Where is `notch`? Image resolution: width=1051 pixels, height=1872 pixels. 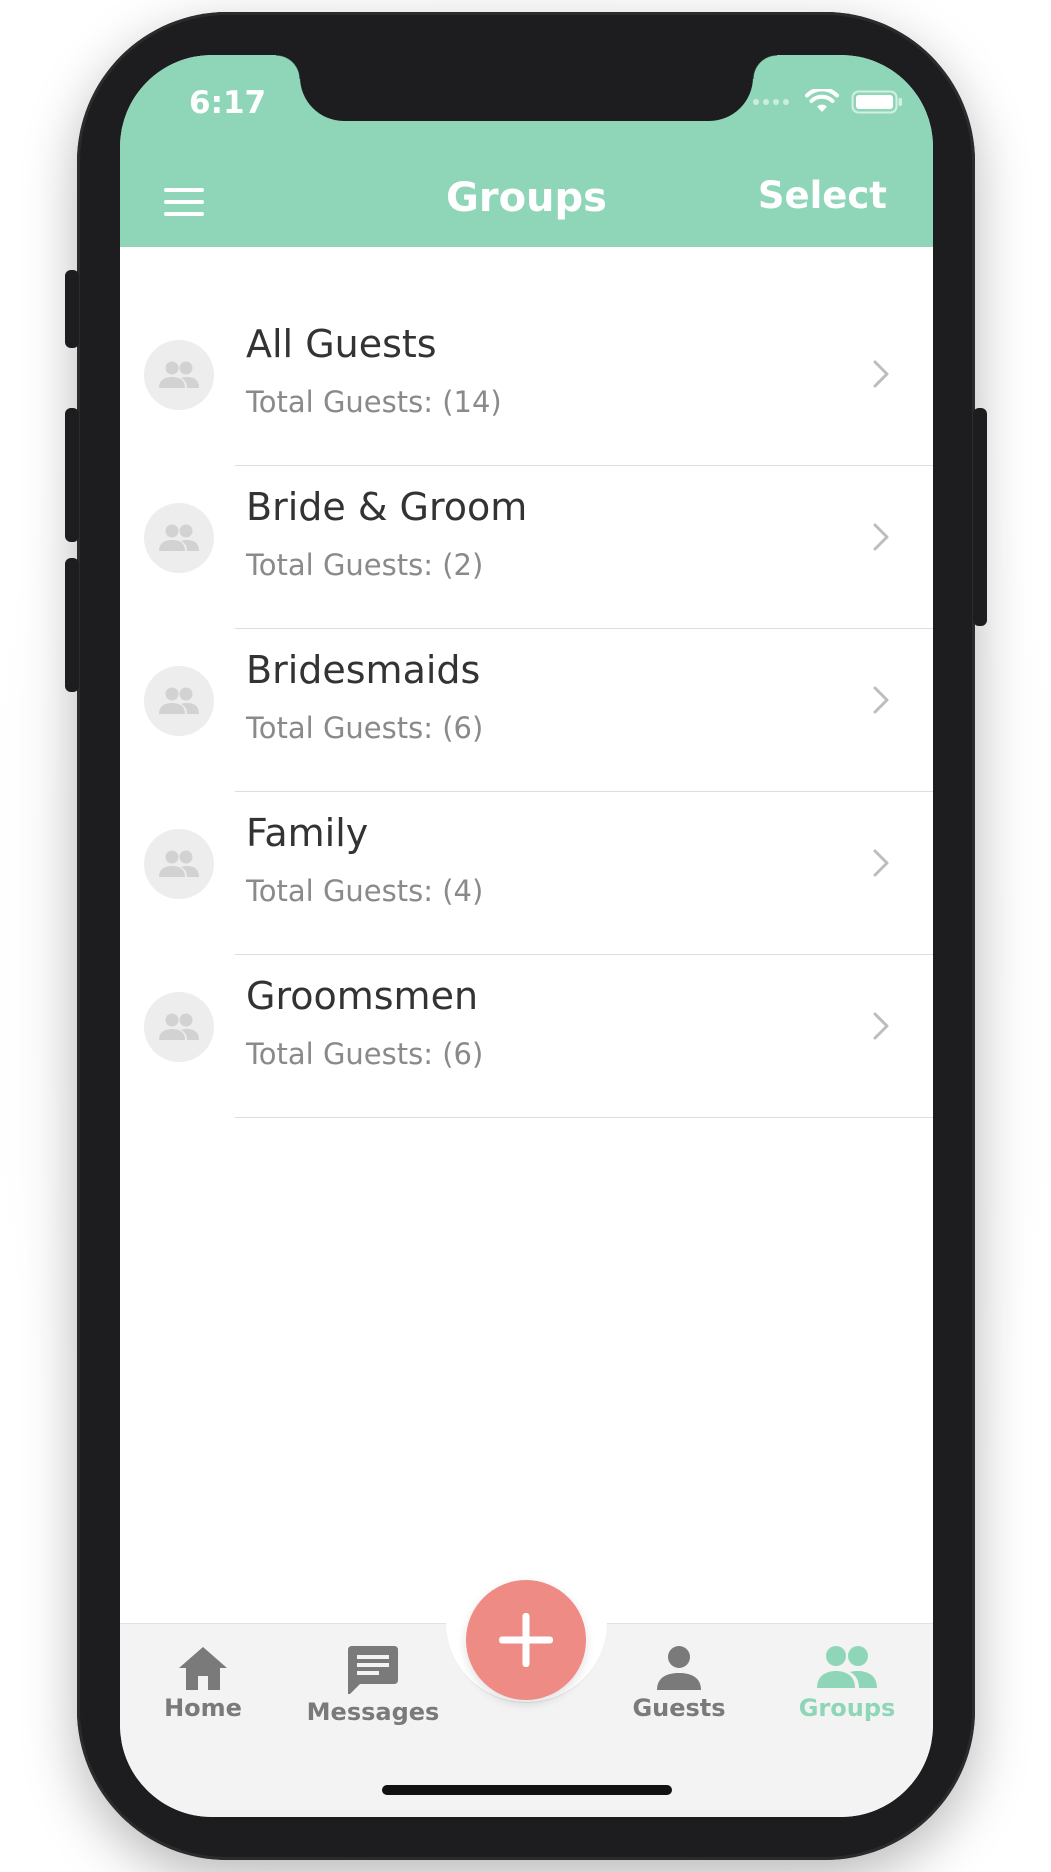 notch is located at coordinates (526, 88).